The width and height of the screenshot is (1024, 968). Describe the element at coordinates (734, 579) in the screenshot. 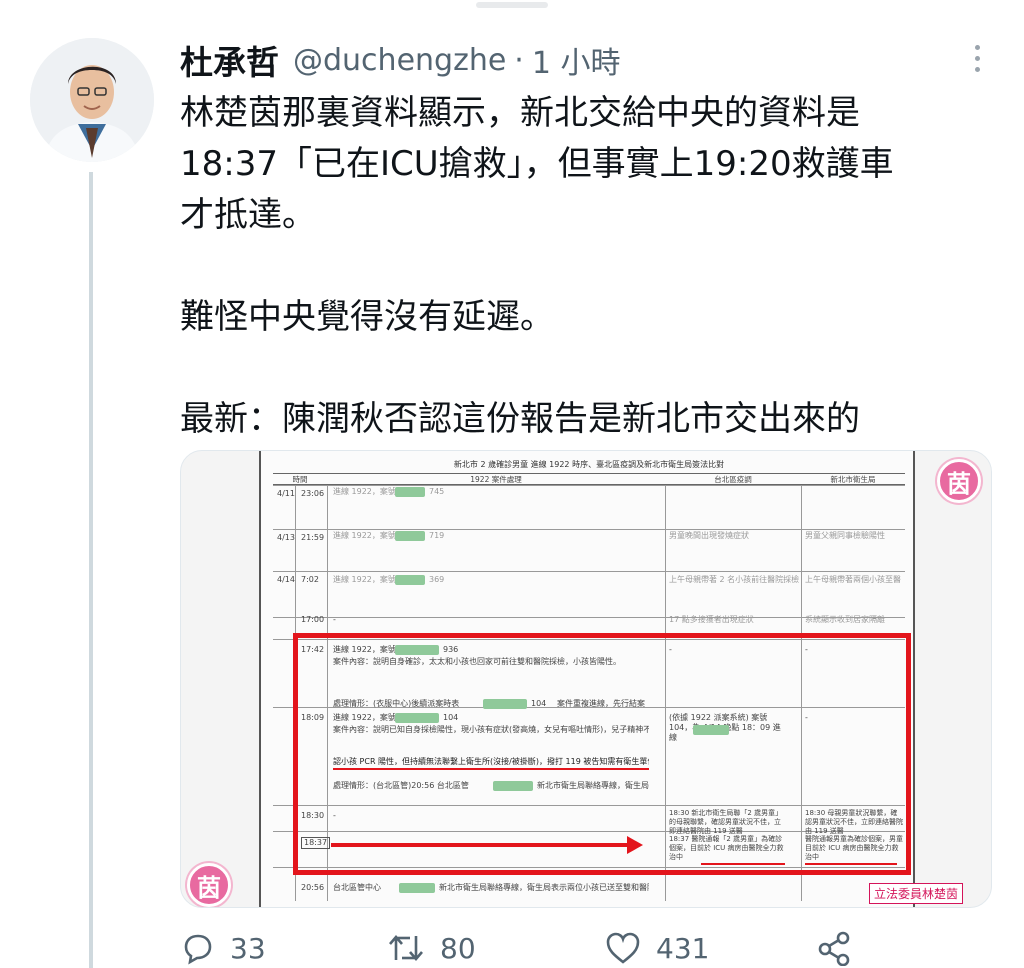

I see `row-tp-note: 上午母親帶著 2 名小孩前往醫院採檢` at that location.